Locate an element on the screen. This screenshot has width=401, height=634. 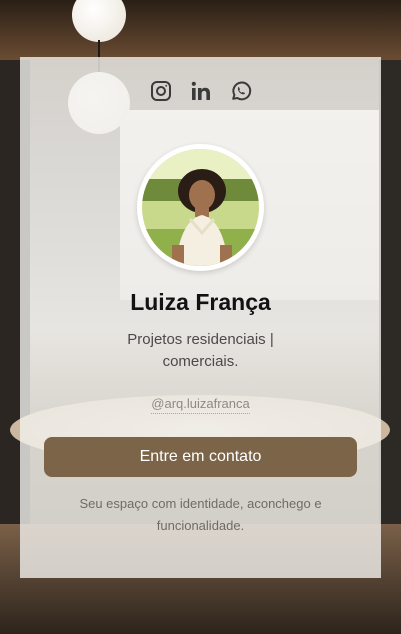
instagram-link is located at coordinates (161, 91).